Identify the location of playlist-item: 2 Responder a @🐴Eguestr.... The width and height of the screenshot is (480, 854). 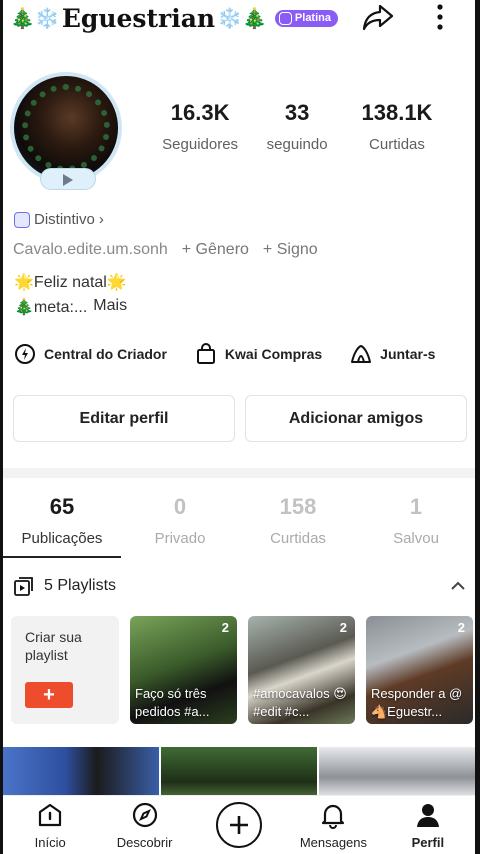
(419, 670).